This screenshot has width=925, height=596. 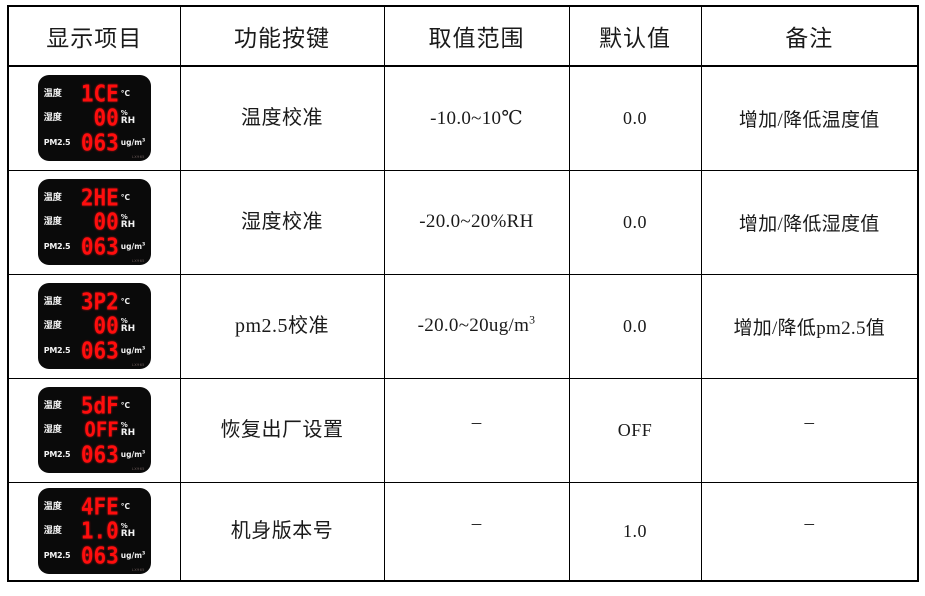 What do you see at coordinates (476, 118) in the screenshot?
I see `range-cell: -10.0~10℃` at bounding box center [476, 118].